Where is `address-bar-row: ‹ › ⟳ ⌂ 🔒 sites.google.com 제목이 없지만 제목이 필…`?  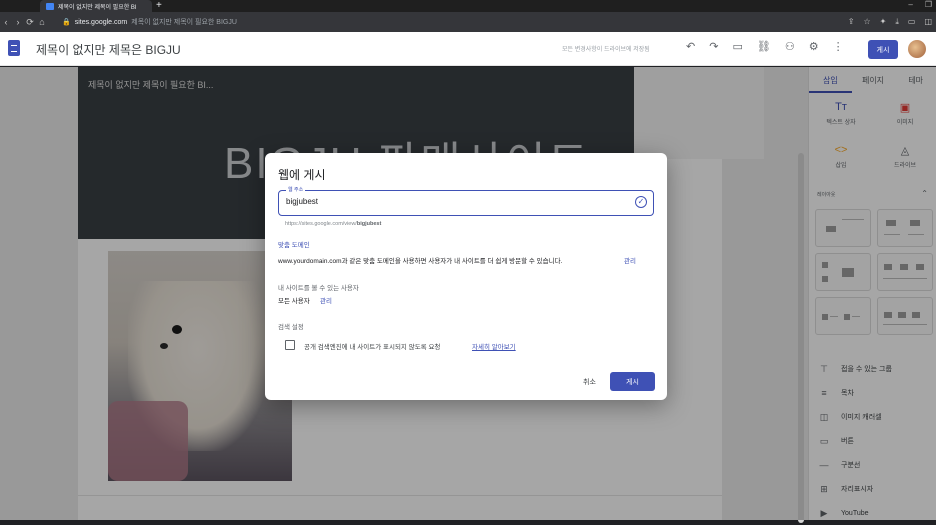
address-bar-row: ‹ › ⟳ ⌂ 🔒 sites.google.com 제목이 없지만 제목이 필… is located at coordinates (468, 22).